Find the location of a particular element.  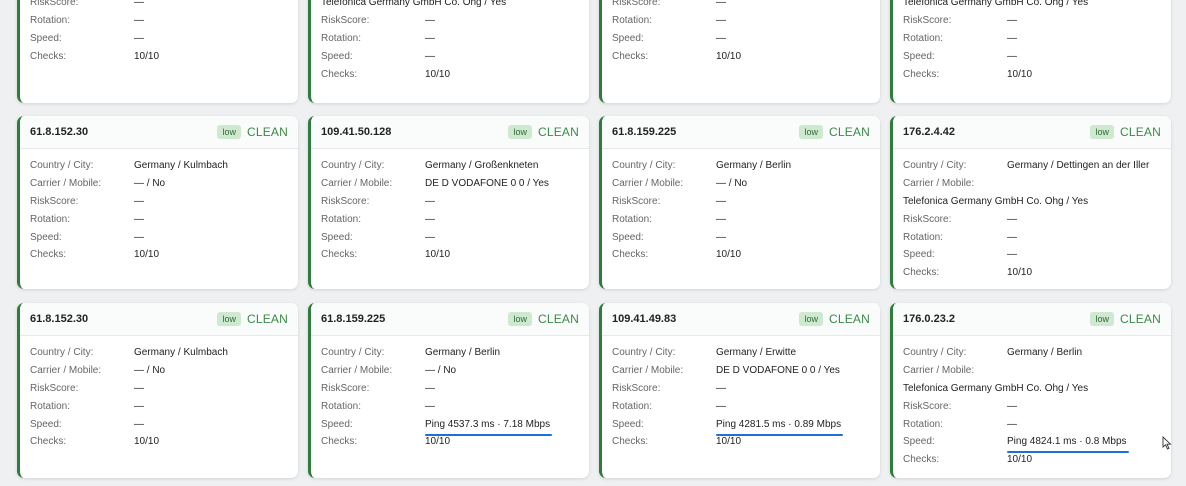

detail-value: — / No is located at coordinates (441, 371).